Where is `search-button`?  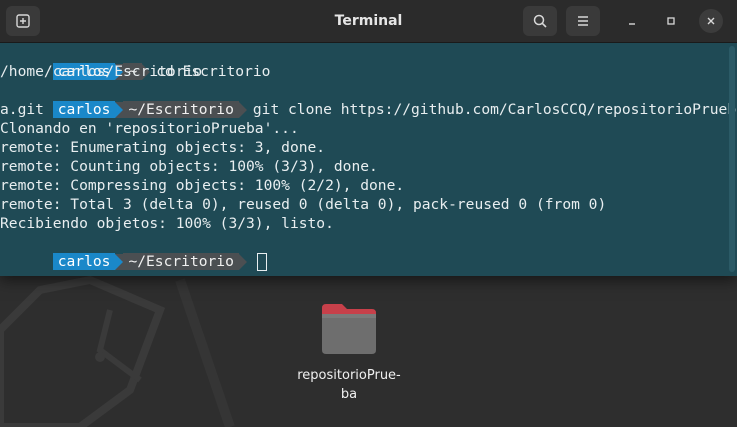 search-button is located at coordinates (540, 21).